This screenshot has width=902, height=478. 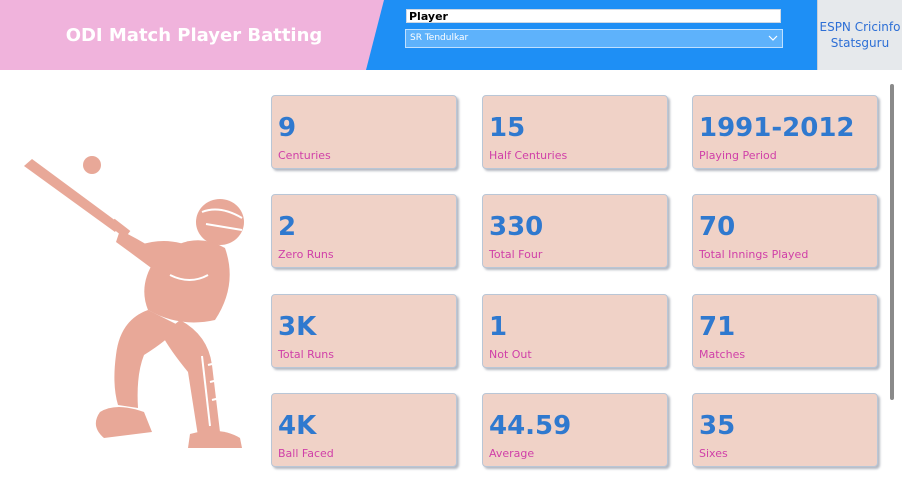 I want to click on kpi-label: Total Innings Played, so click(x=754, y=254).